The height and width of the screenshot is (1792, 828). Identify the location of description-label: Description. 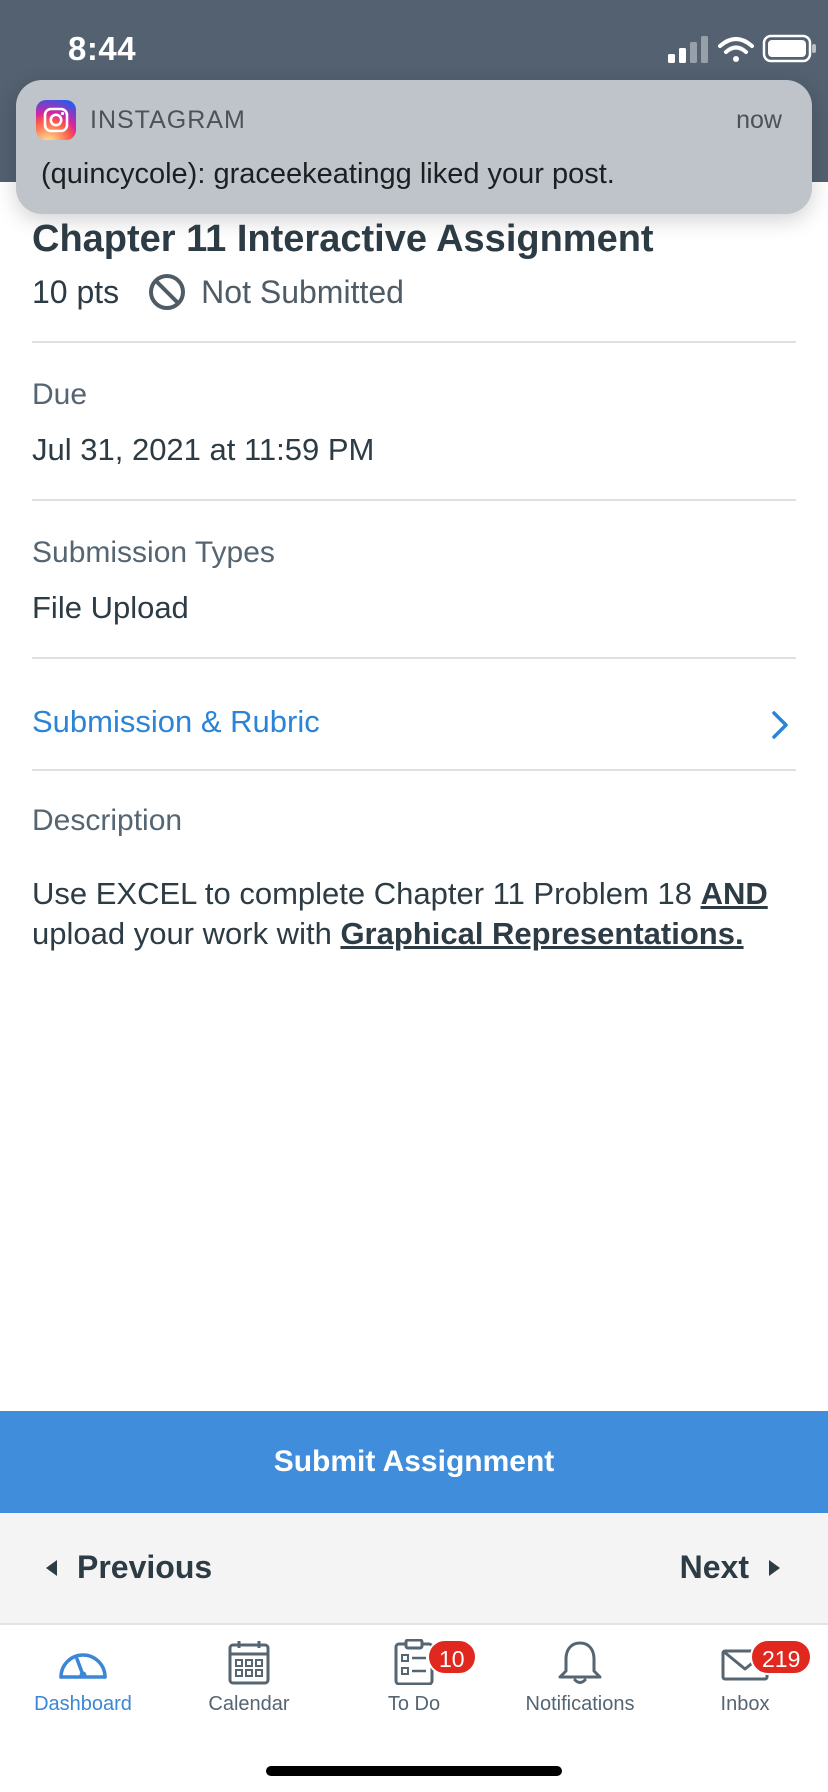
(107, 820).